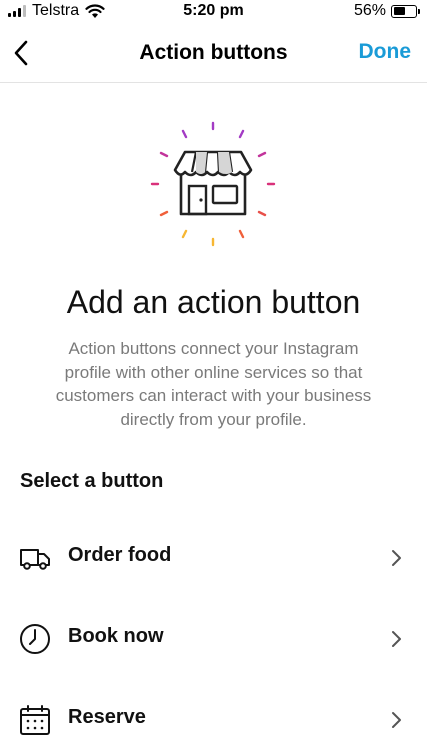 The height and width of the screenshot is (756, 427). What do you see at coordinates (385, 52) in the screenshot?
I see `done-button: Done` at bounding box center [385, 52].